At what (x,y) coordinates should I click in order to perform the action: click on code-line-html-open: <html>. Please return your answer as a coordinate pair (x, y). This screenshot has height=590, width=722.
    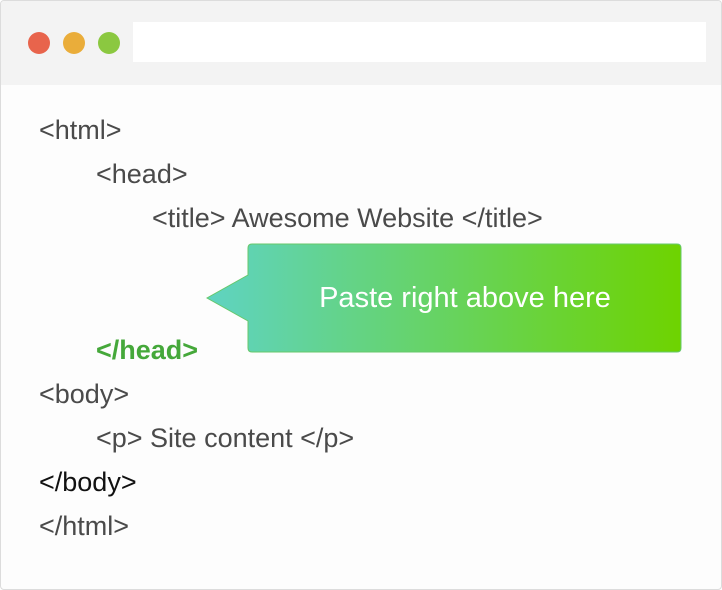
    Looking at the image, I should click on (80, 130).